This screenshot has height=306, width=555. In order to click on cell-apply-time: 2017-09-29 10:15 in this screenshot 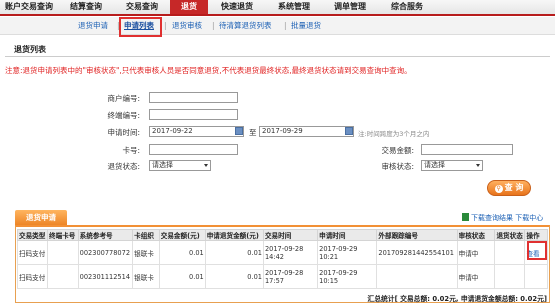, I will do `click(347, 276)`.